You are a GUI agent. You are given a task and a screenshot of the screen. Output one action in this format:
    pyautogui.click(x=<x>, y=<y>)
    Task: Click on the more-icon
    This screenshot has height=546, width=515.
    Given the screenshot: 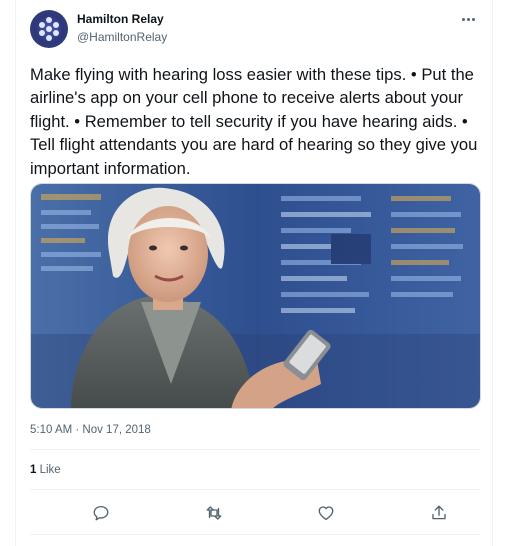 What is the action you would take?
    pyautogui.click(x=468, y=19)
    